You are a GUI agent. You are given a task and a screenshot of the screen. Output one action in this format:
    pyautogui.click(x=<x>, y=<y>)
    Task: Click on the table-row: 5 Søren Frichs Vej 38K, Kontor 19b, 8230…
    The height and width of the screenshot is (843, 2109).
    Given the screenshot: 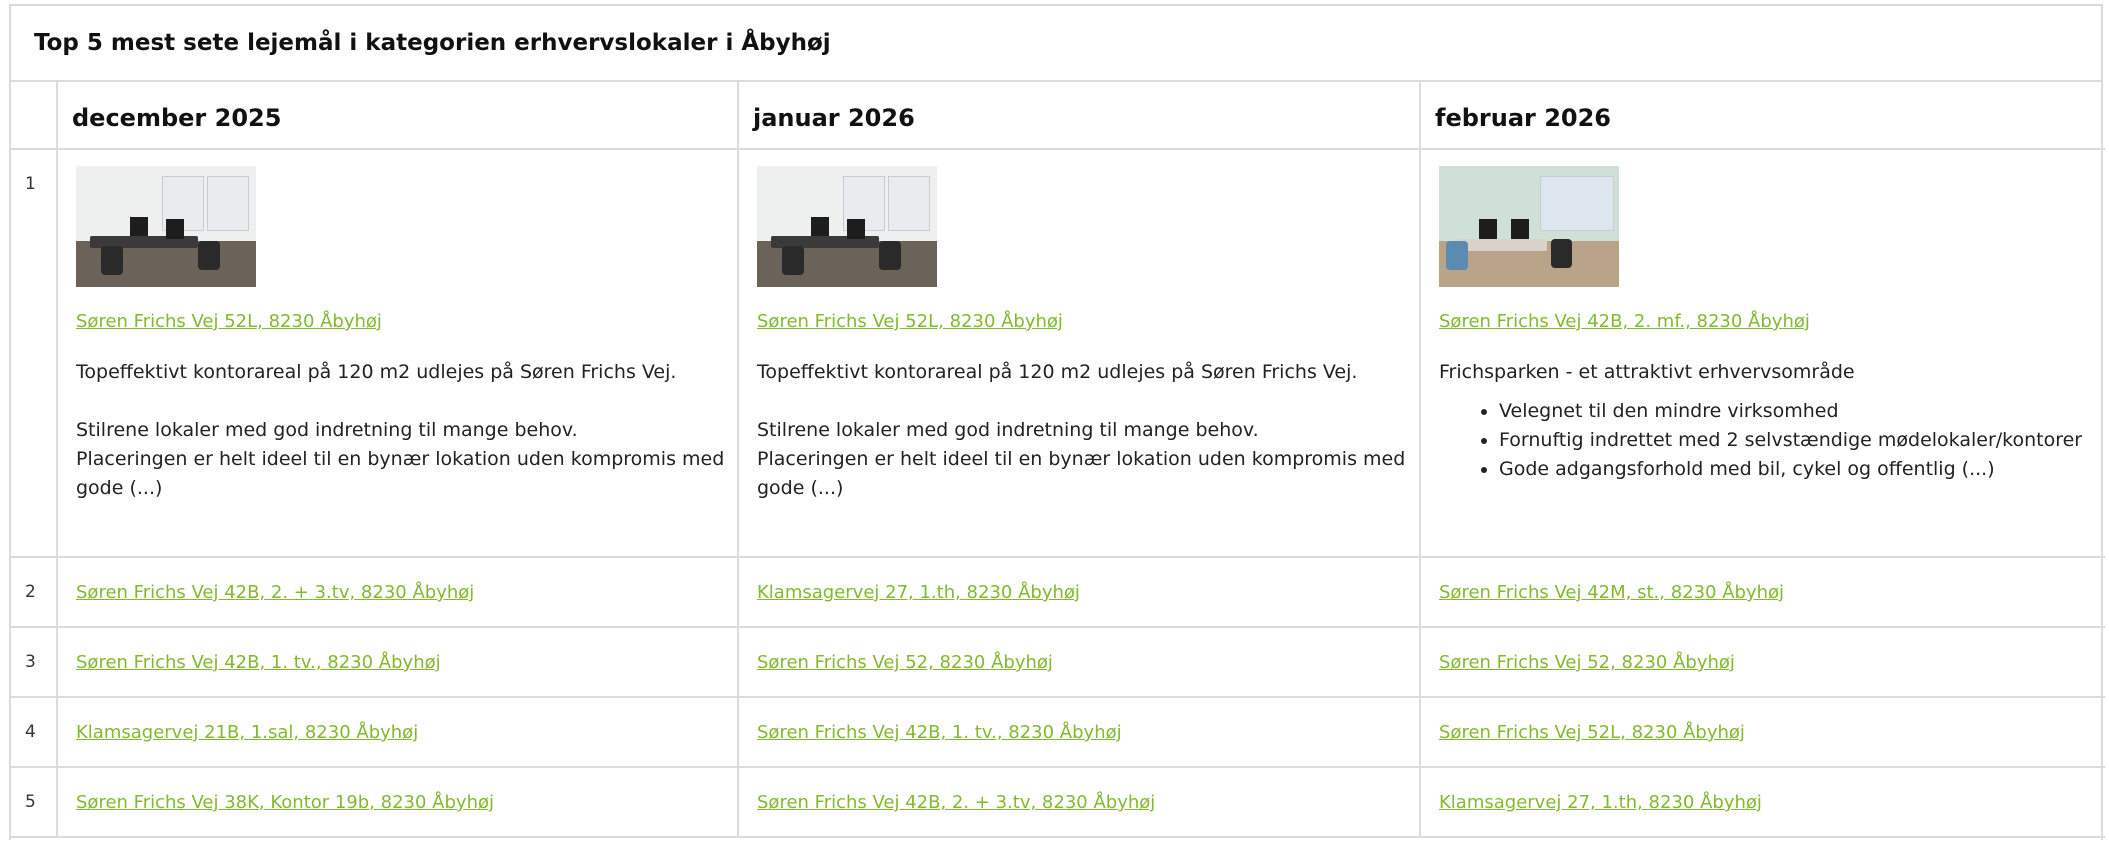 What is the action you would take?
    pyautogui.click(x=1058, y=802)
    